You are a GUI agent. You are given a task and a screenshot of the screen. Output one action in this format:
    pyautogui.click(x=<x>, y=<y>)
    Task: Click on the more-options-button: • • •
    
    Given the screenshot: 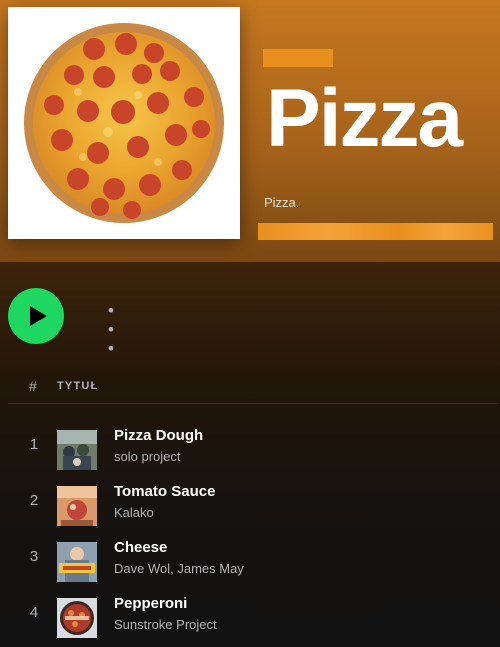 What is the action you would take?
    pyautogui.click(x=112, y=329)
    